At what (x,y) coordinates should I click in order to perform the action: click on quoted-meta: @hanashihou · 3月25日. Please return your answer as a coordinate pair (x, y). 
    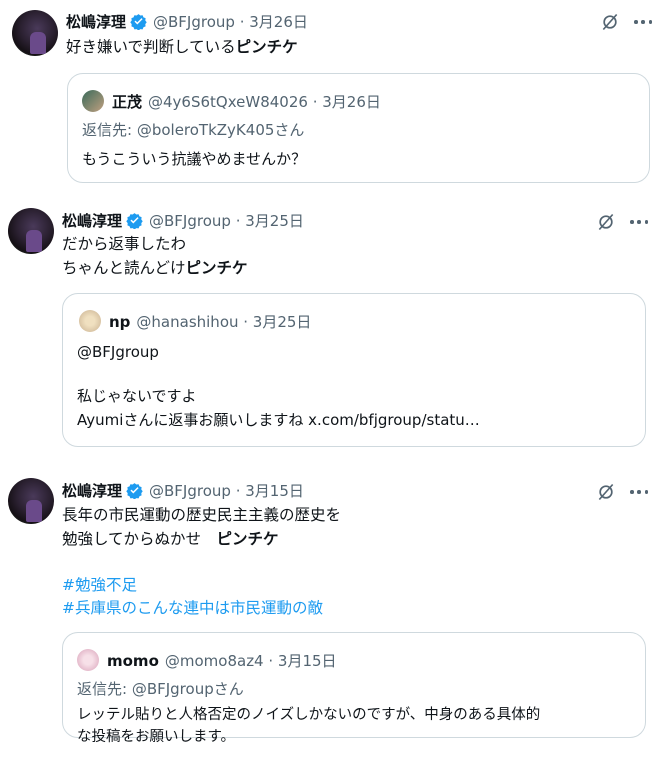
    Looking at the image, I should click on (224, 322).